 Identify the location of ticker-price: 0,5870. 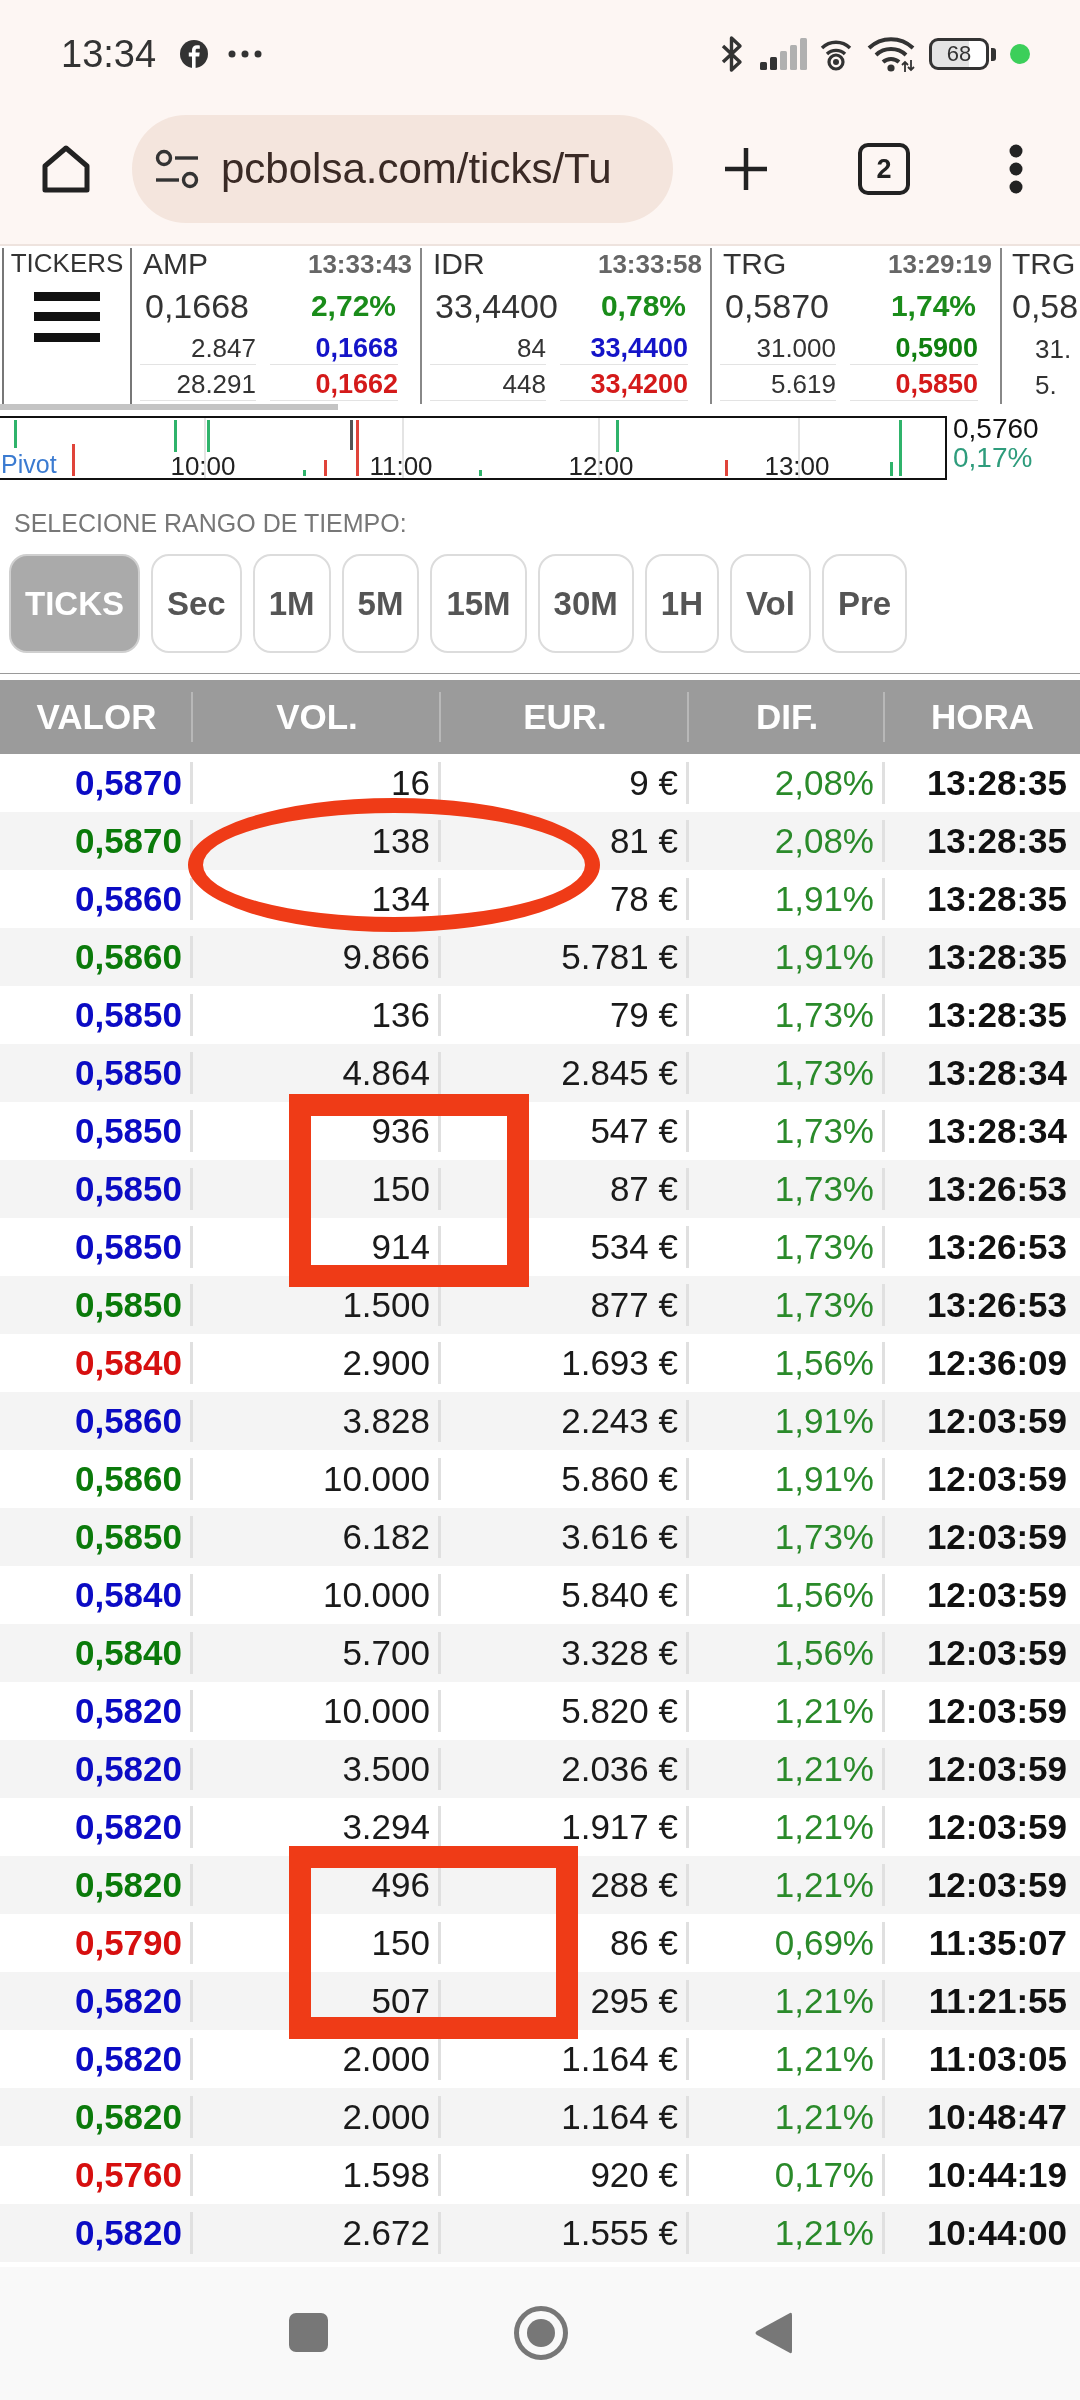
(777, 306).